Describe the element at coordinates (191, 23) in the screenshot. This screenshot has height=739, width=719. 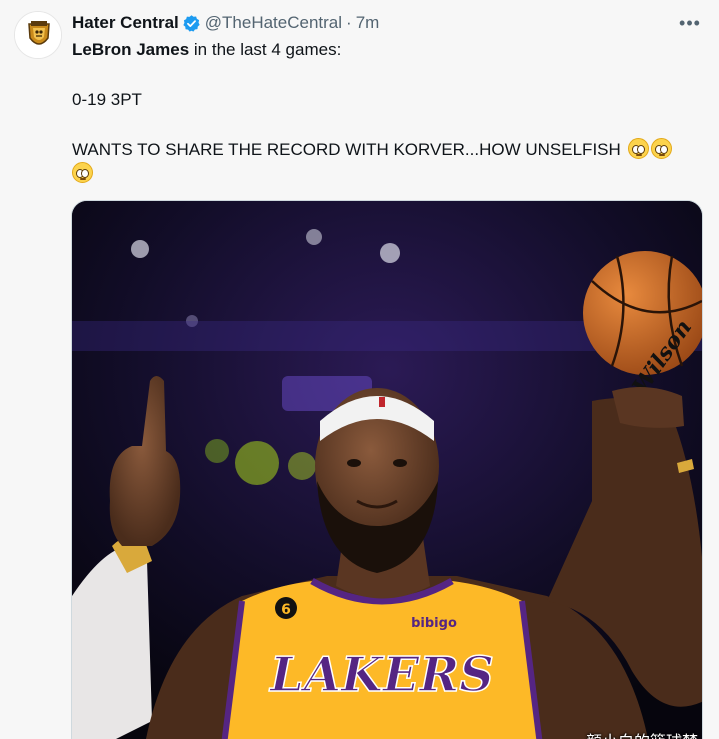
I see `verified-badge-icon` at that location.